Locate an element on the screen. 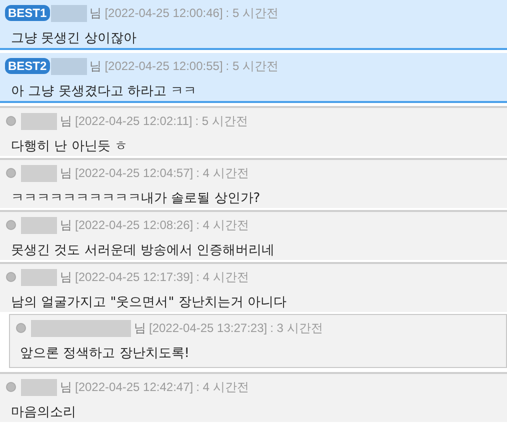 This screenshot has height=432, width=507. best-badge: BEST2 is located at coordinates (27, 66).